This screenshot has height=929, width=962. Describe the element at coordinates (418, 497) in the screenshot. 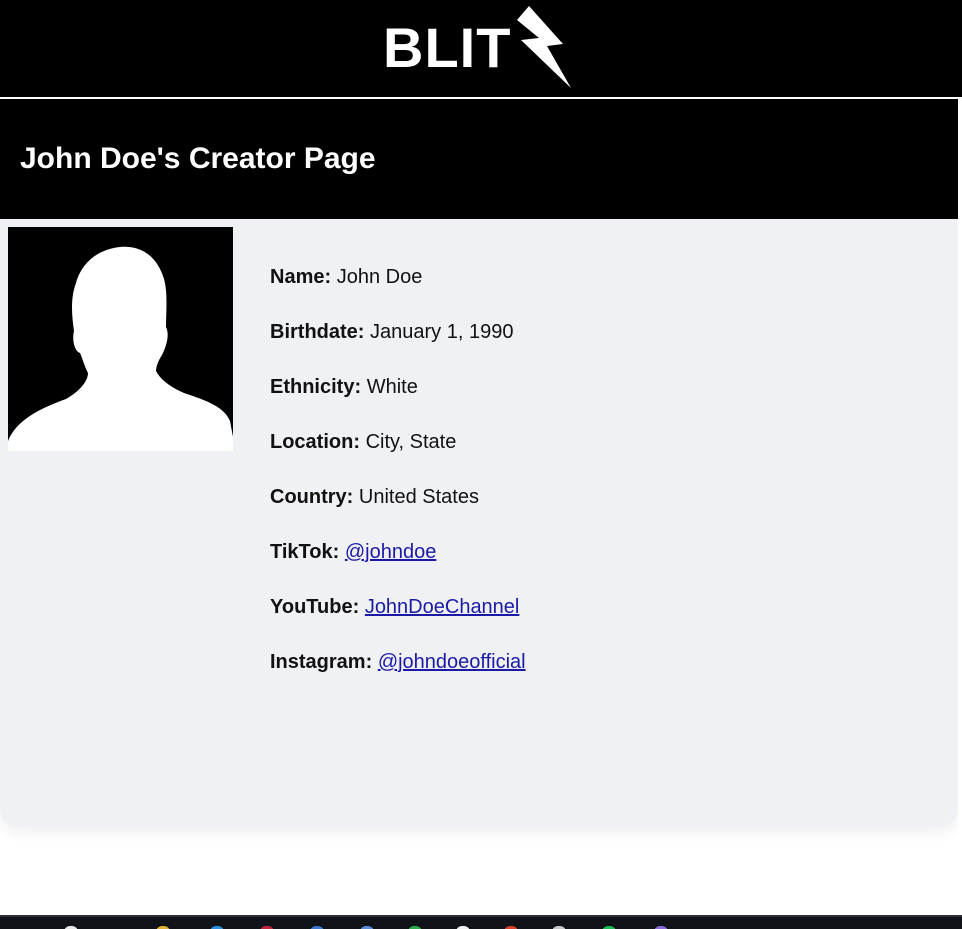

I see `detail-value: United States` at that location.